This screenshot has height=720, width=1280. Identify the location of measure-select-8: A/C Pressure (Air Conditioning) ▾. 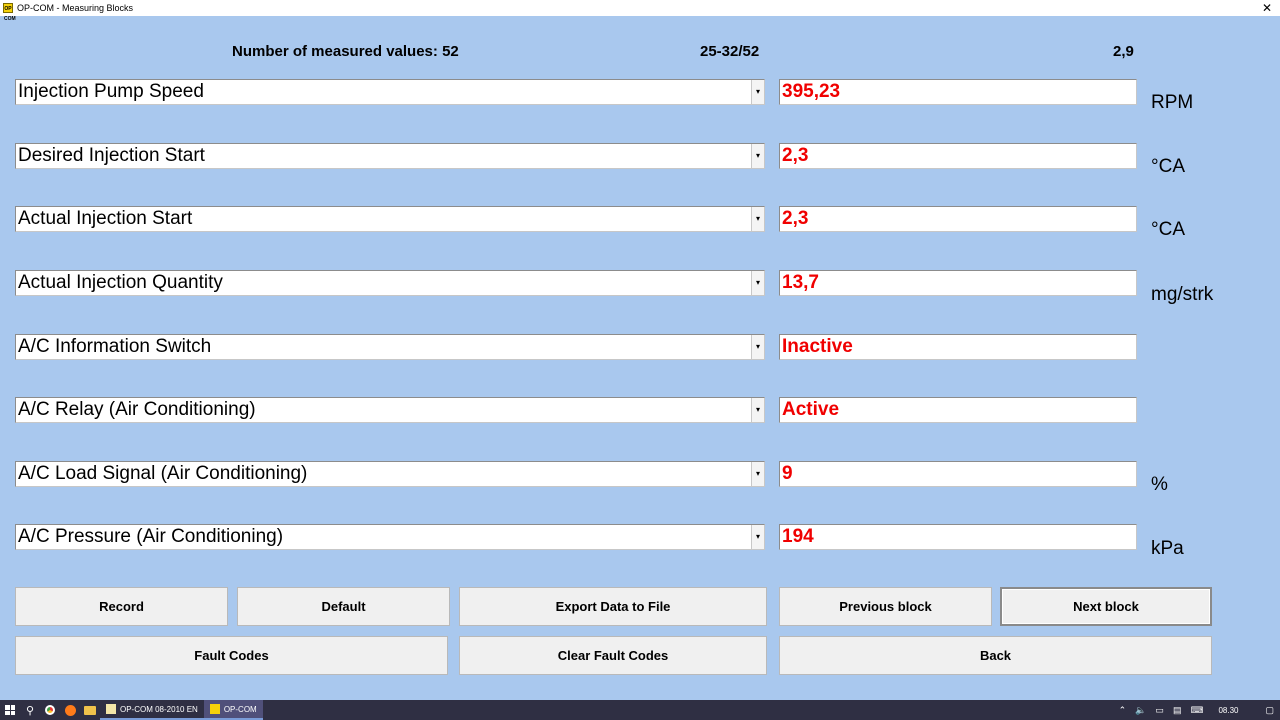
(390, 537).